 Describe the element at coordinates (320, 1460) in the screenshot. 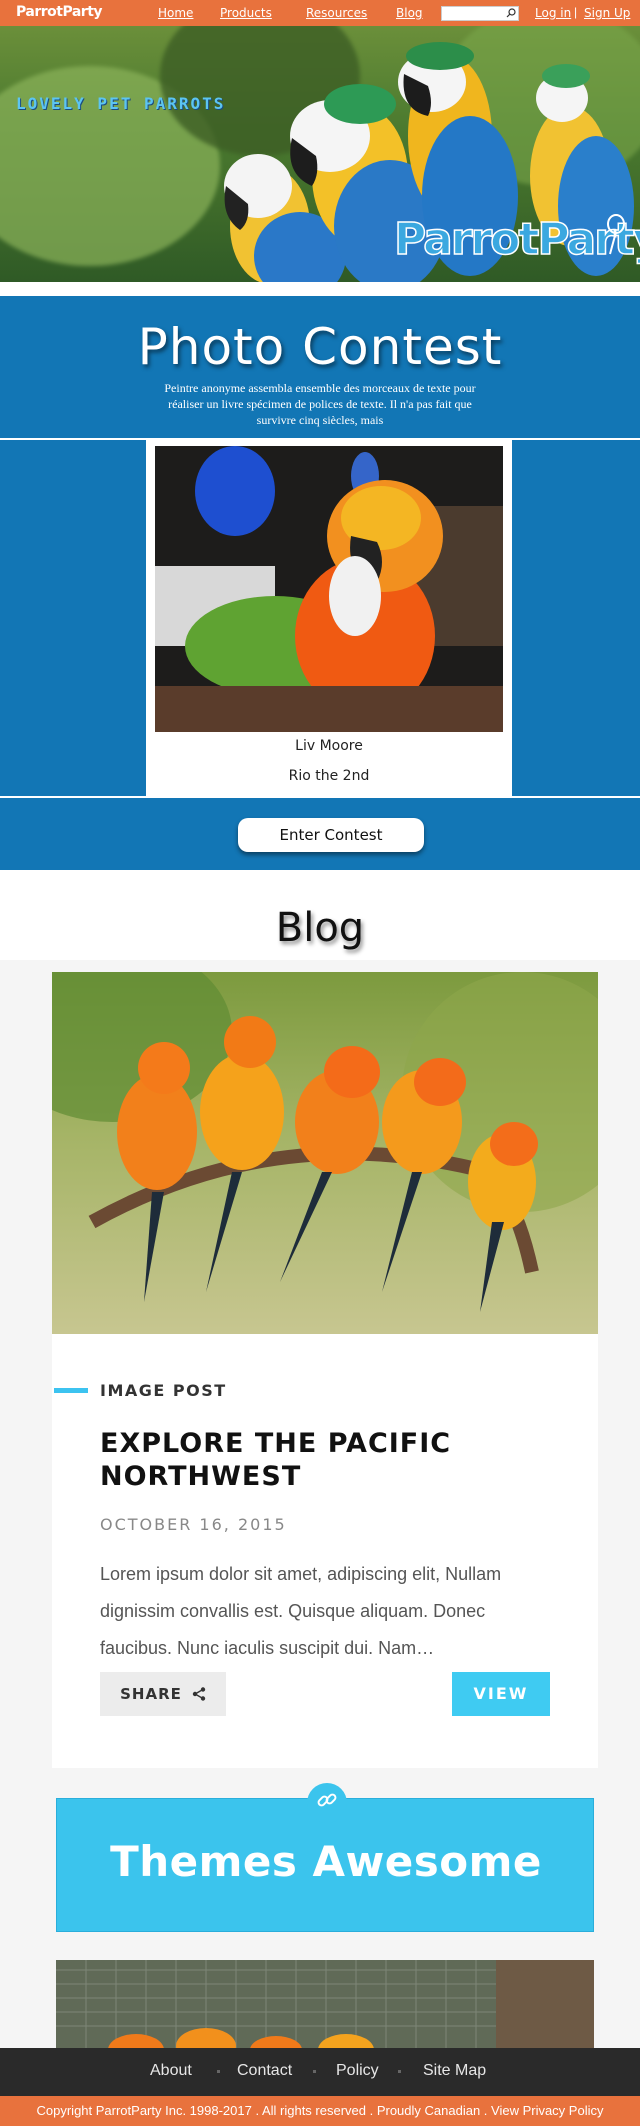

I see `post-title: EXPLORE THE PACIFIC NORTHWEST` at that location.